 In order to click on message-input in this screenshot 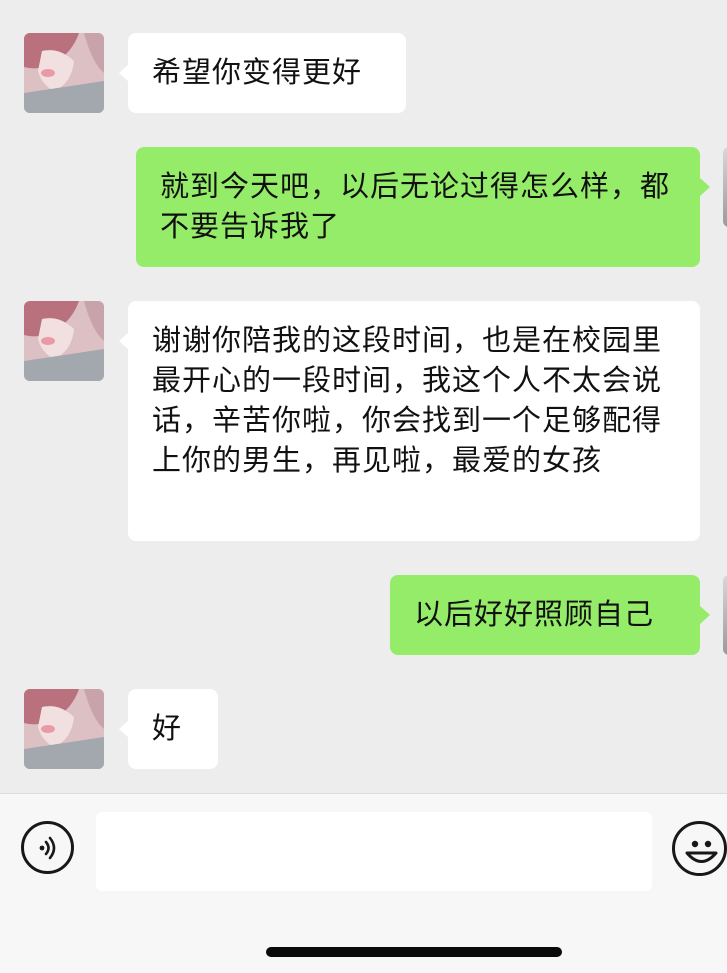, I will do `click(374, 851)`.